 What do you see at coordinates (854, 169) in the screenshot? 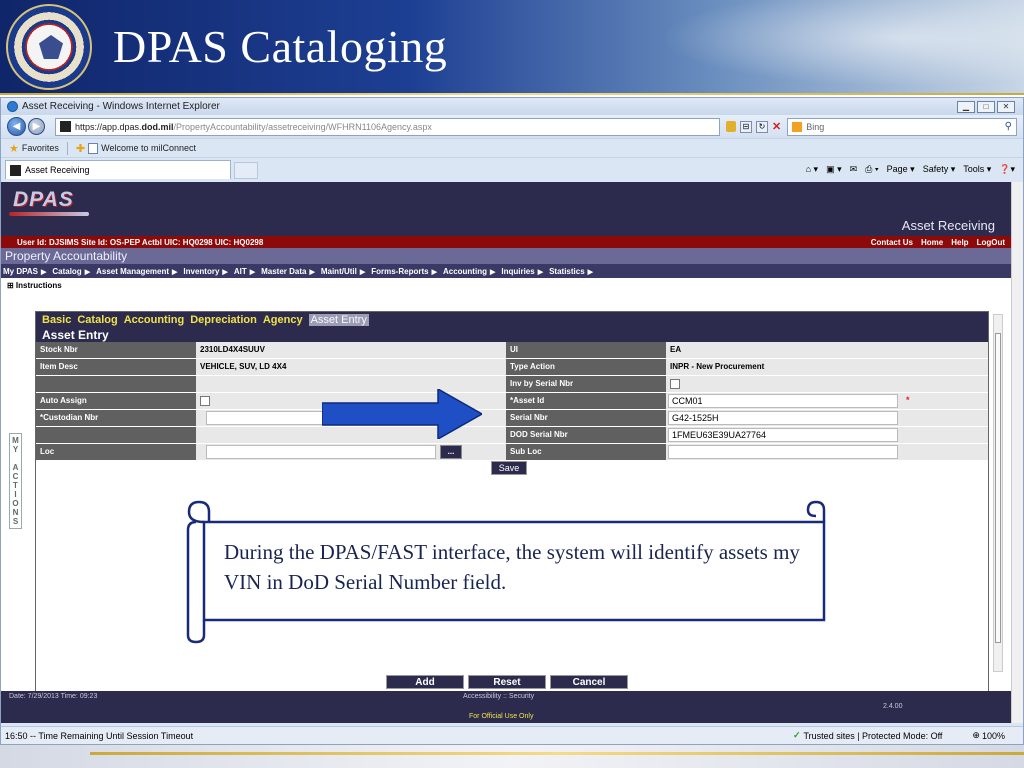
I see `mail-icon: ✉` at bounding box center [854, 169].